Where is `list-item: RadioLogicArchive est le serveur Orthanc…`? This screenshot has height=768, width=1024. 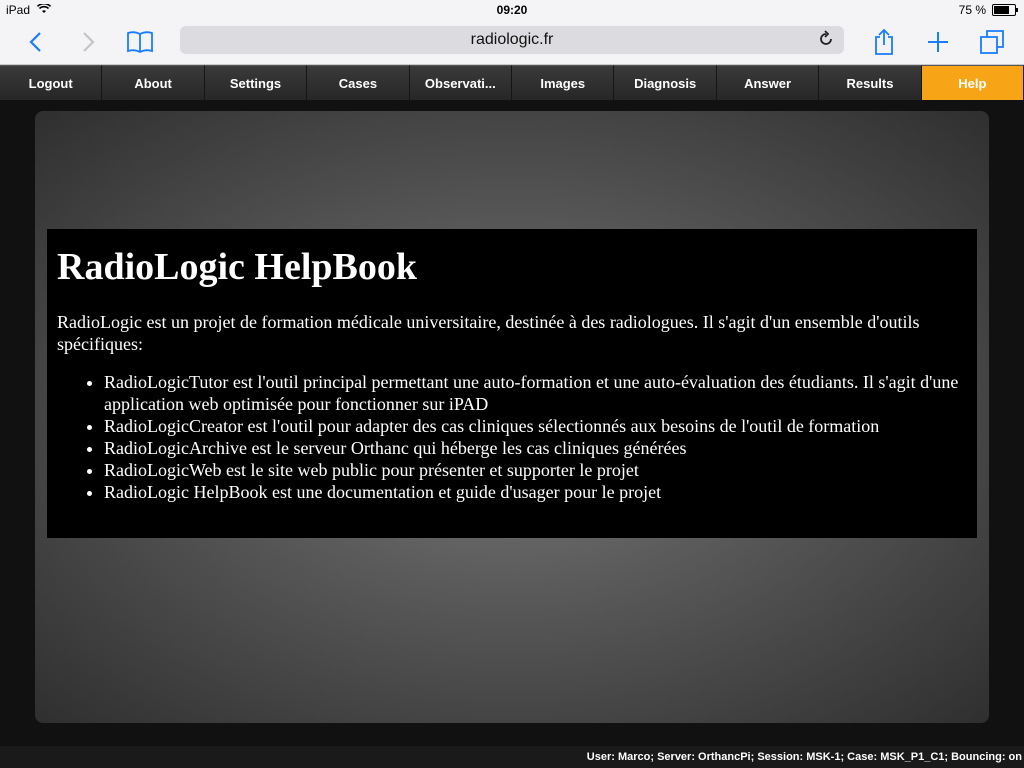
list-item: RadioLogicArchive est le serveur Orthanc… is located at coordinates (535, 448).